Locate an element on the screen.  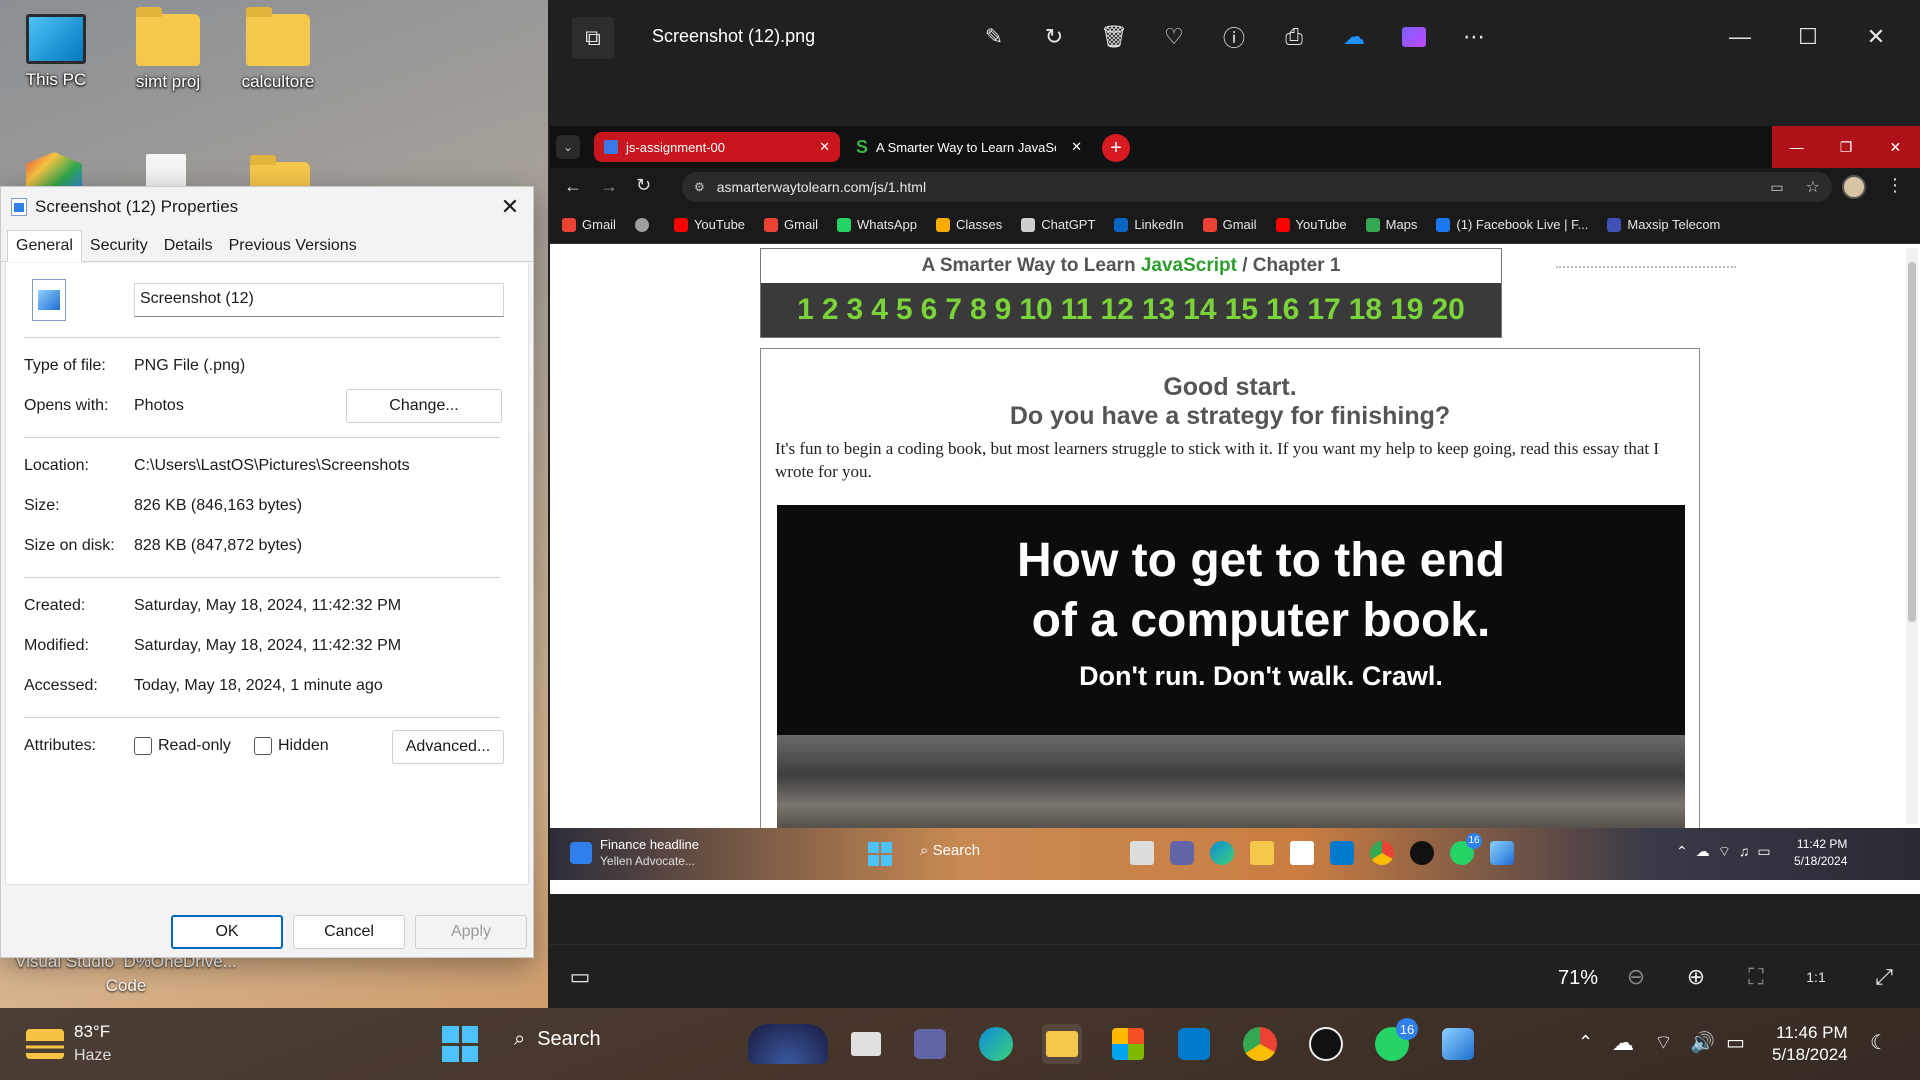
chapter-link: 19 is located at coordinates (1406, 310).